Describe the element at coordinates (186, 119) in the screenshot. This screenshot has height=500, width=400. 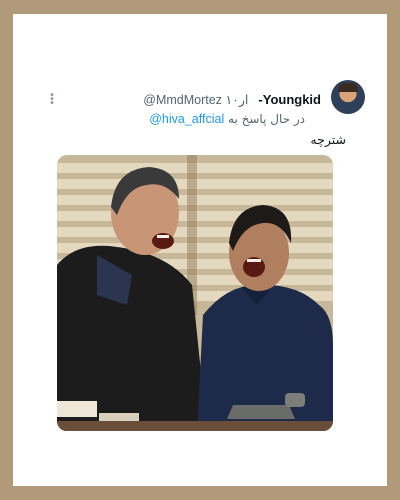
I see `reply-mention-link: @hiva_affcial` at that location.